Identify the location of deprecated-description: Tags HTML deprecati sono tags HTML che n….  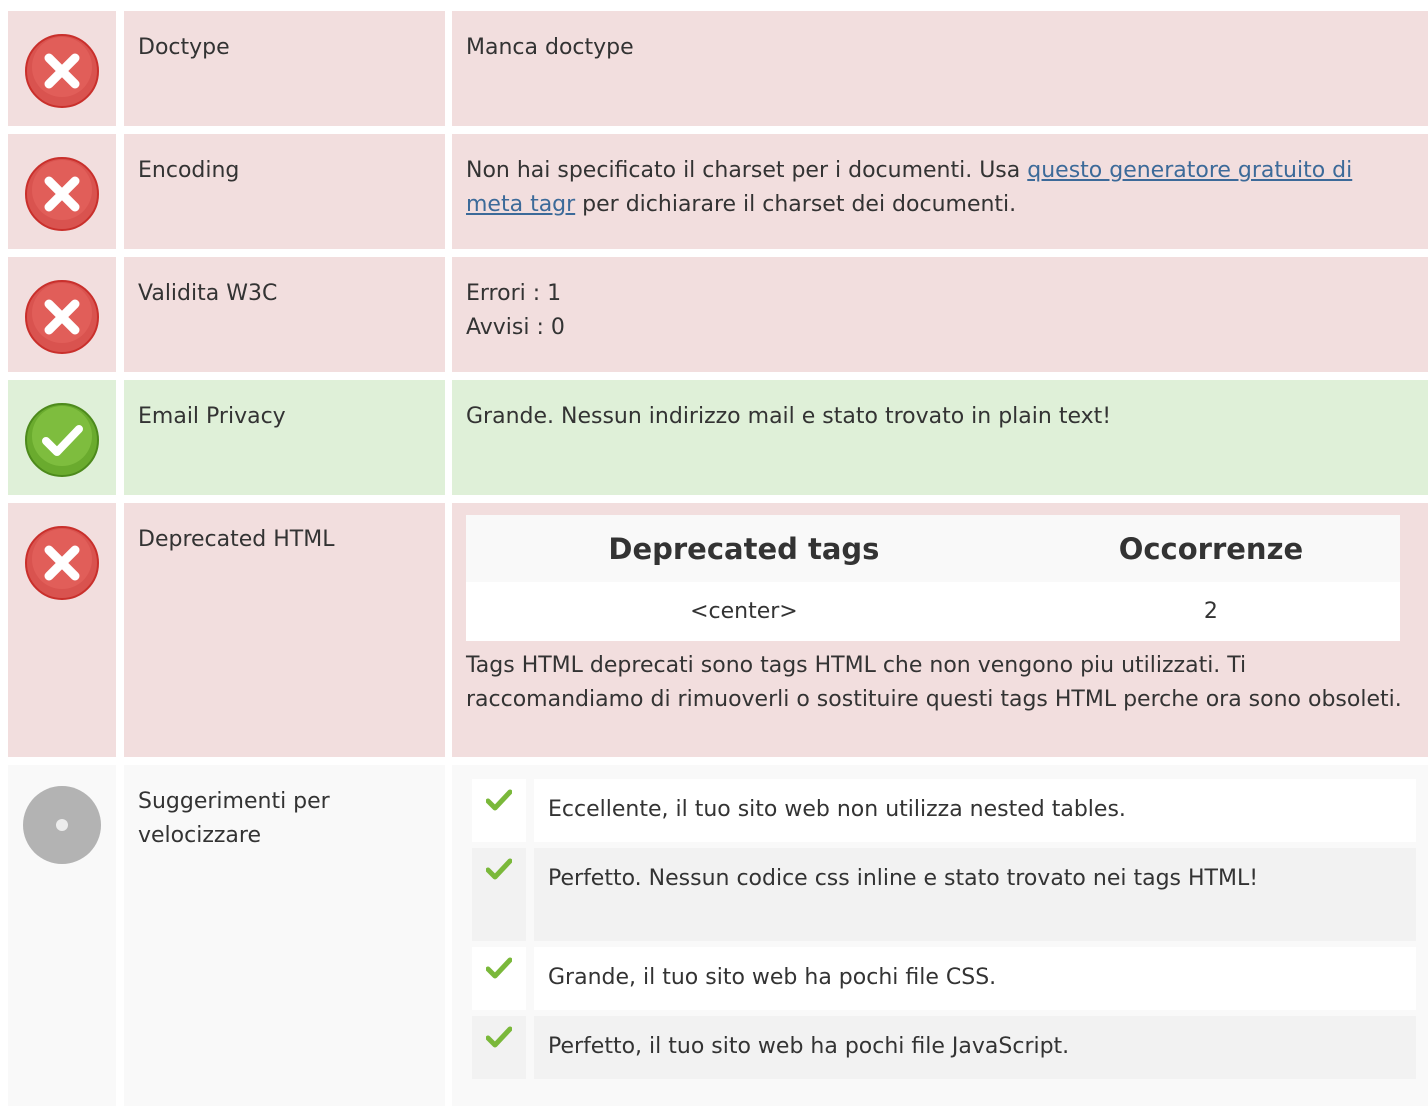
(934, 682).